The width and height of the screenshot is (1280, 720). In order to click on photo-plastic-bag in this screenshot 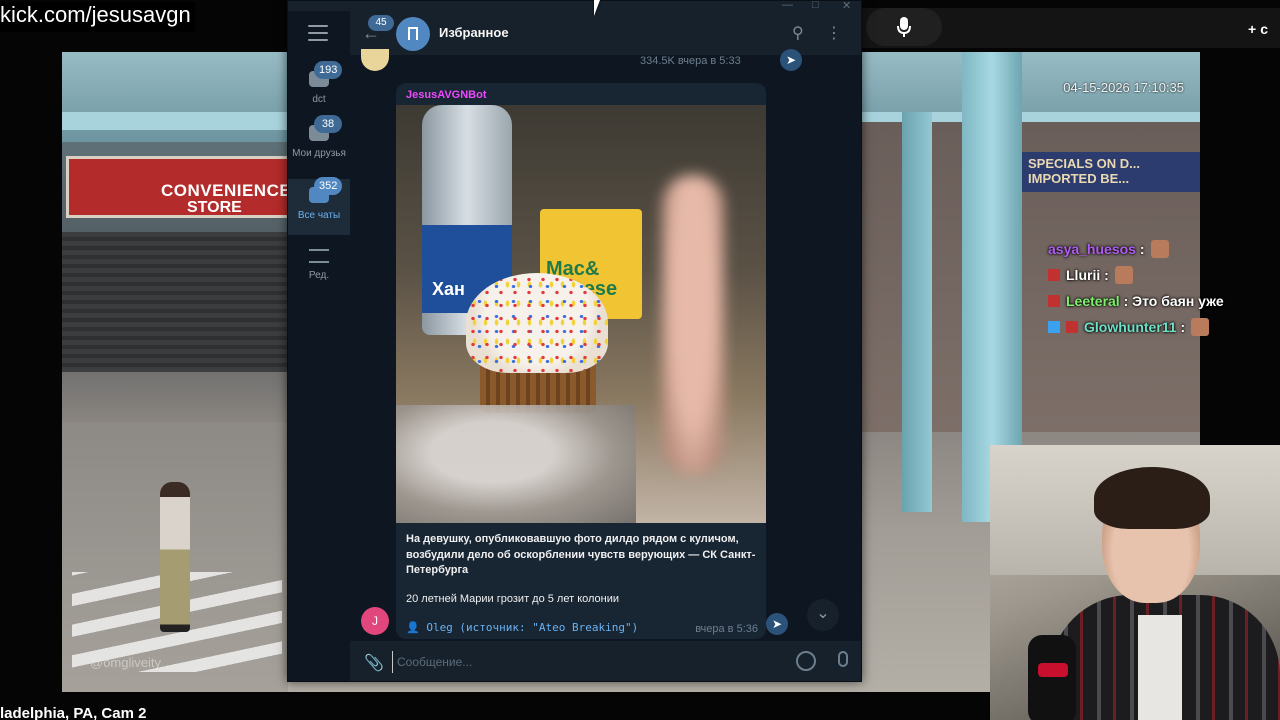, I will do `click(516, 464)`.